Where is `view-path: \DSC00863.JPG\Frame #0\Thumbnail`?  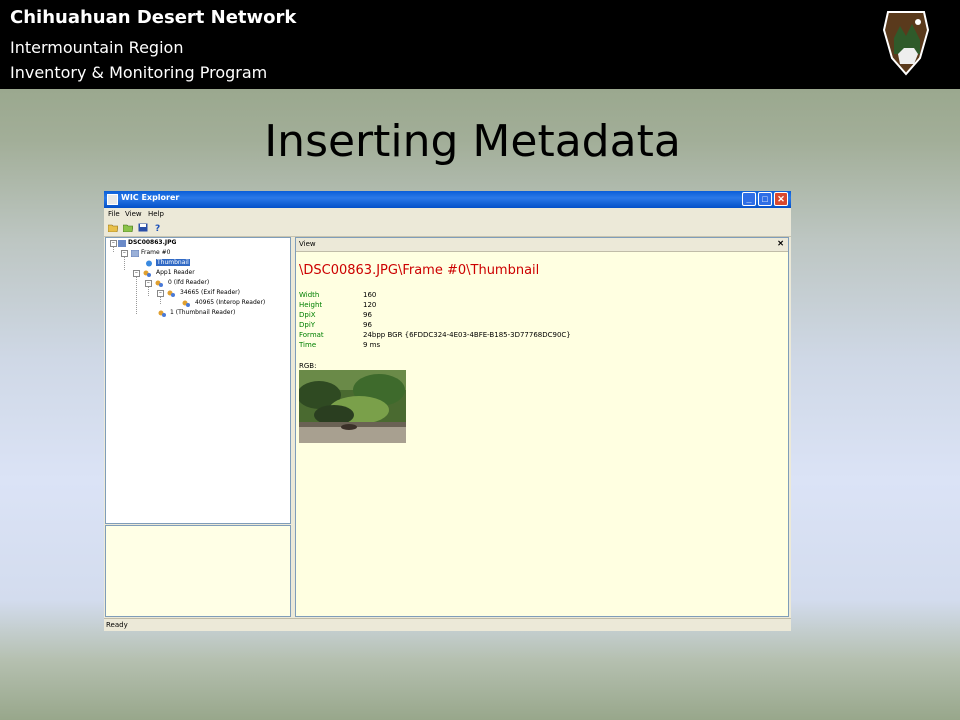
view-path: \DSC00863.JPG\Frame #0\Thumbnail is located at coordinates (419, 270).